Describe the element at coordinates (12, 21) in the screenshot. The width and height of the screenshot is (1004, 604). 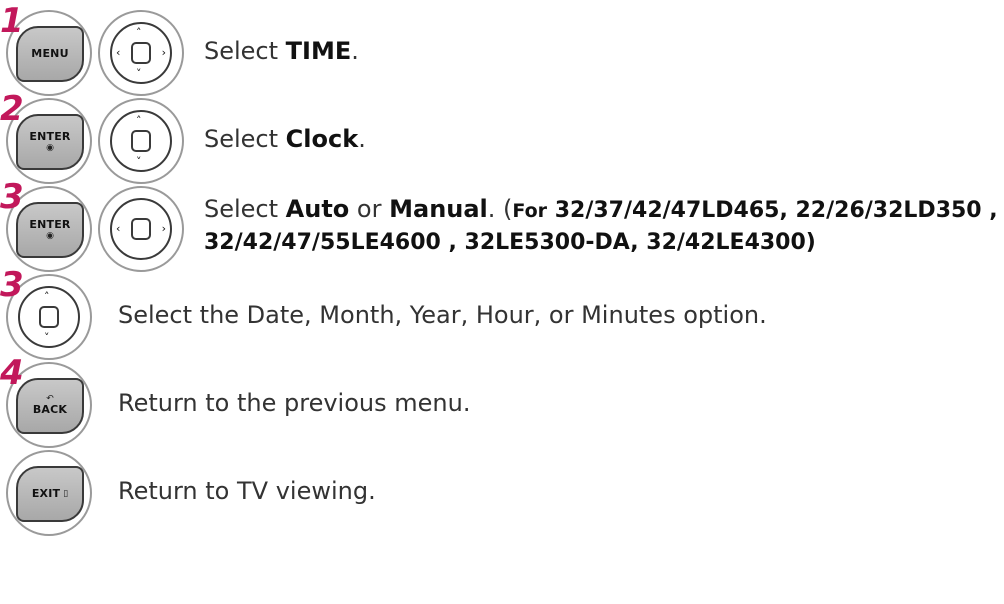
I see `step-number: 1` at that location.